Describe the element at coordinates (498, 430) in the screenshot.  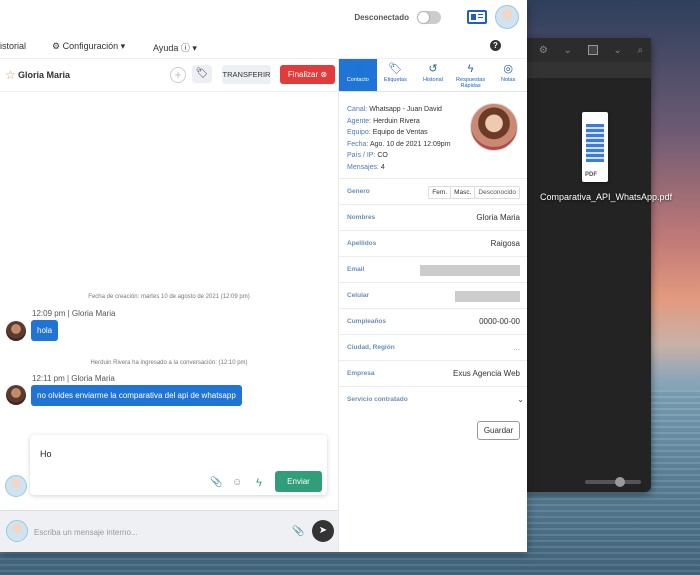
I see `save-button: Guardar` at that location.